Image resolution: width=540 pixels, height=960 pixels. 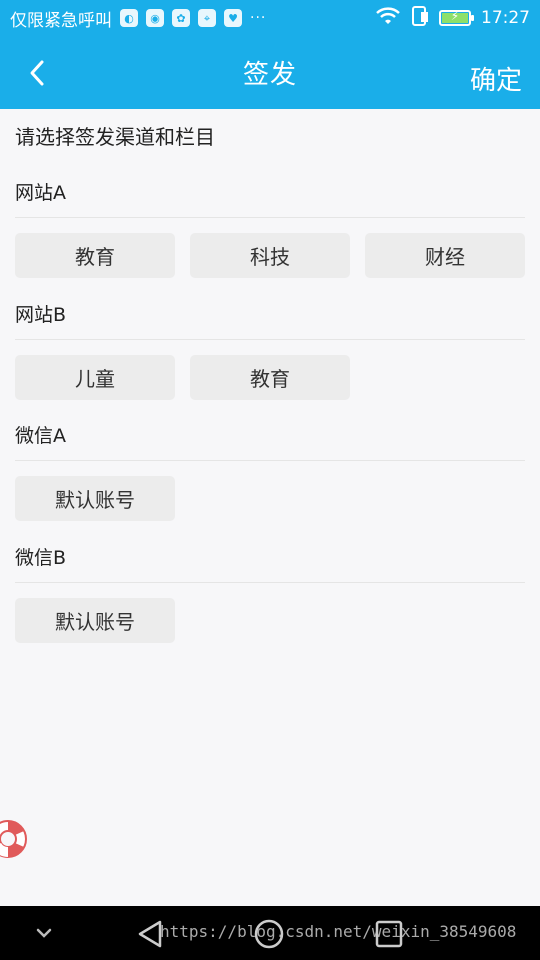 I want to click on column-chip: 科技, so click(x=270, y=255).